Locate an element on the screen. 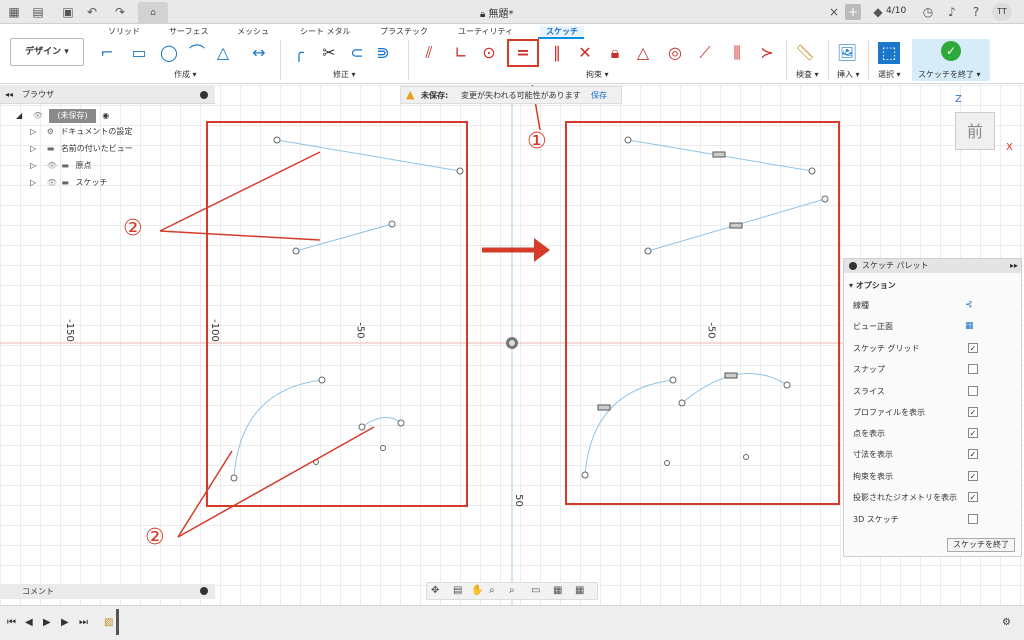 The width and height of the screenshot is (1024, 640). save-icon: ▣ is located at coordinates (68, 12).